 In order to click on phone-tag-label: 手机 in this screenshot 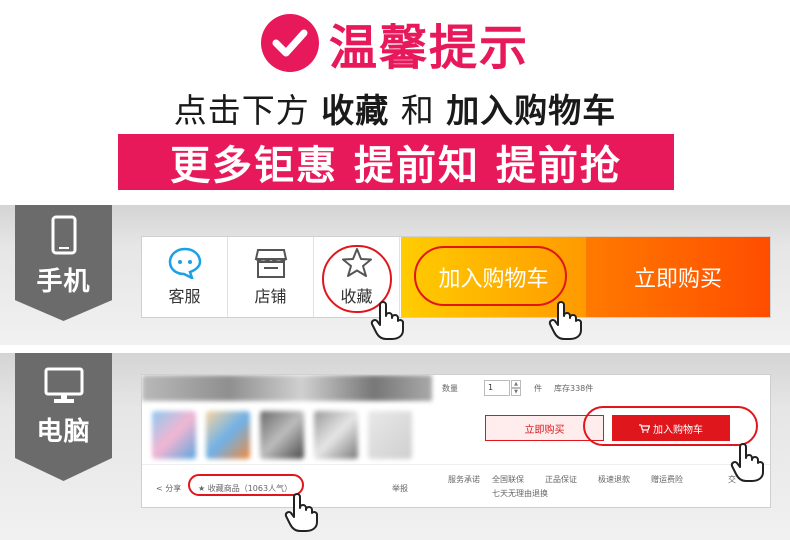, I will do `click(63, 282)`.